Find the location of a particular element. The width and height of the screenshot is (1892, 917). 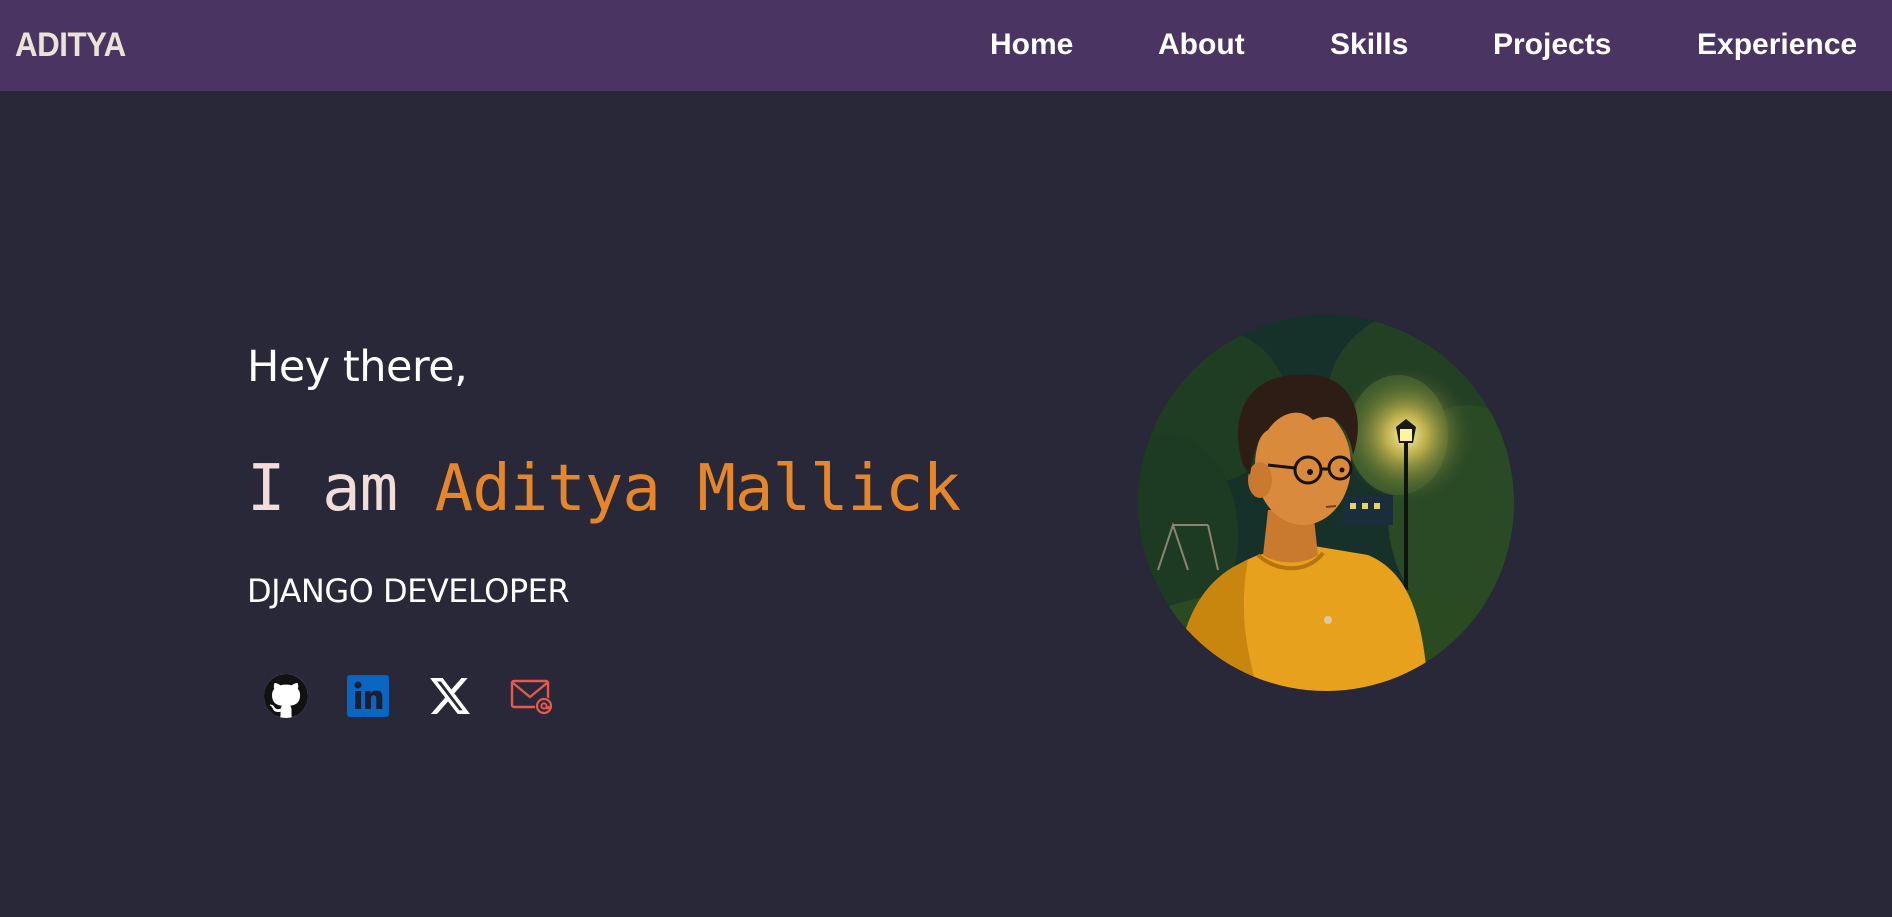

nav-link-experience: Experience is located at coordinates (1777, 45).